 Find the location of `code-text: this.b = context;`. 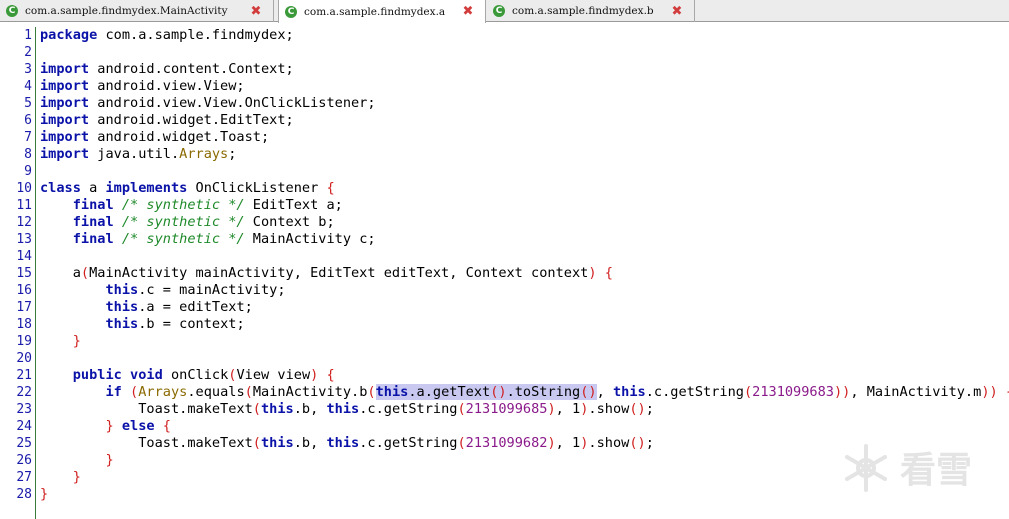

code-text: this.b = context; is located at coordinates (175, 324).